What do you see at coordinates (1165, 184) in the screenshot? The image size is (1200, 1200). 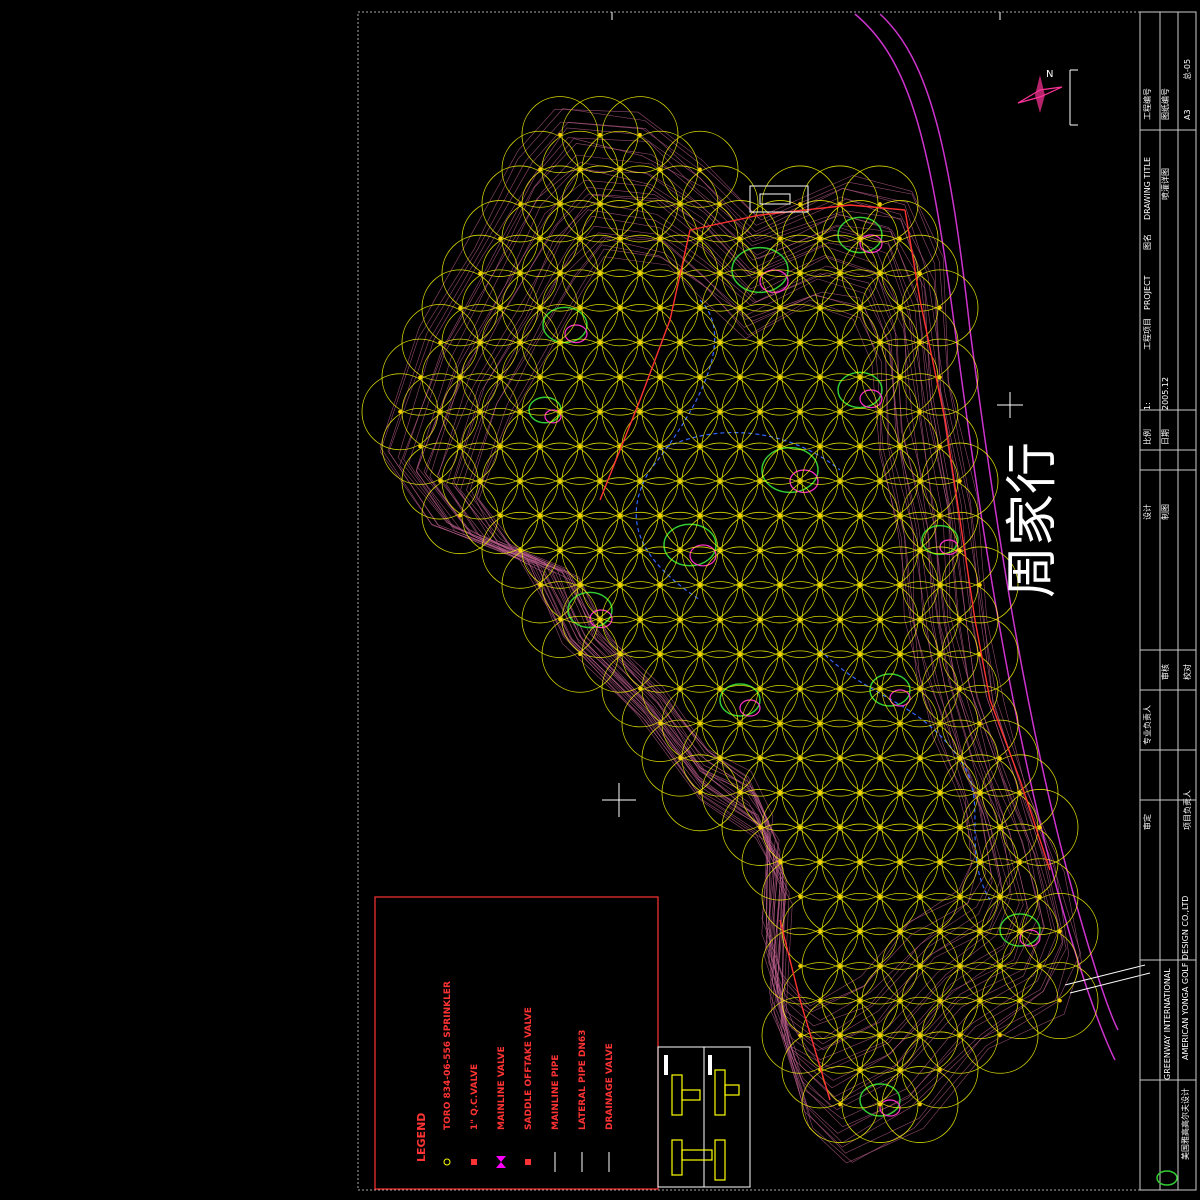 I see `drawing-title-cn: 喷灌详图` at bounding box center [1165, 184].